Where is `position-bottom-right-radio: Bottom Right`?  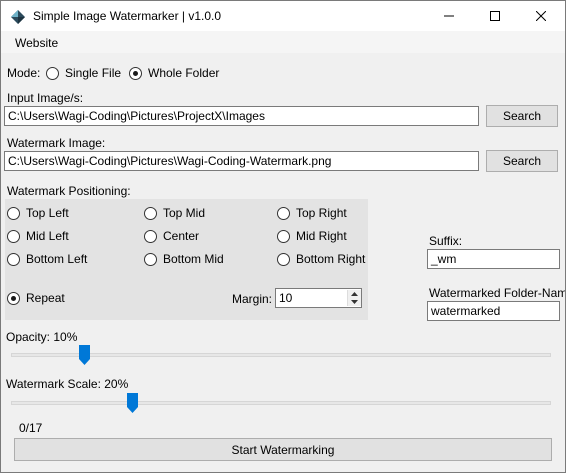 position-bottom-right-radio: Bottom Right is located at coordinates (321, 259).